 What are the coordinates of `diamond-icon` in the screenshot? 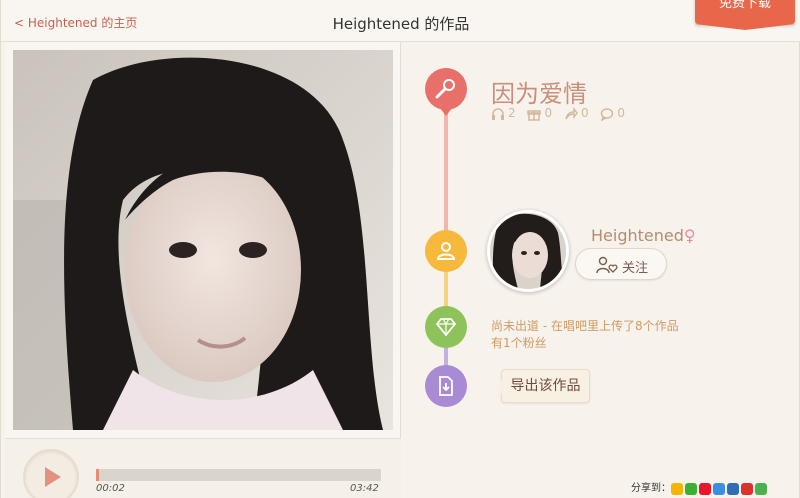 It's located at (446, 327).